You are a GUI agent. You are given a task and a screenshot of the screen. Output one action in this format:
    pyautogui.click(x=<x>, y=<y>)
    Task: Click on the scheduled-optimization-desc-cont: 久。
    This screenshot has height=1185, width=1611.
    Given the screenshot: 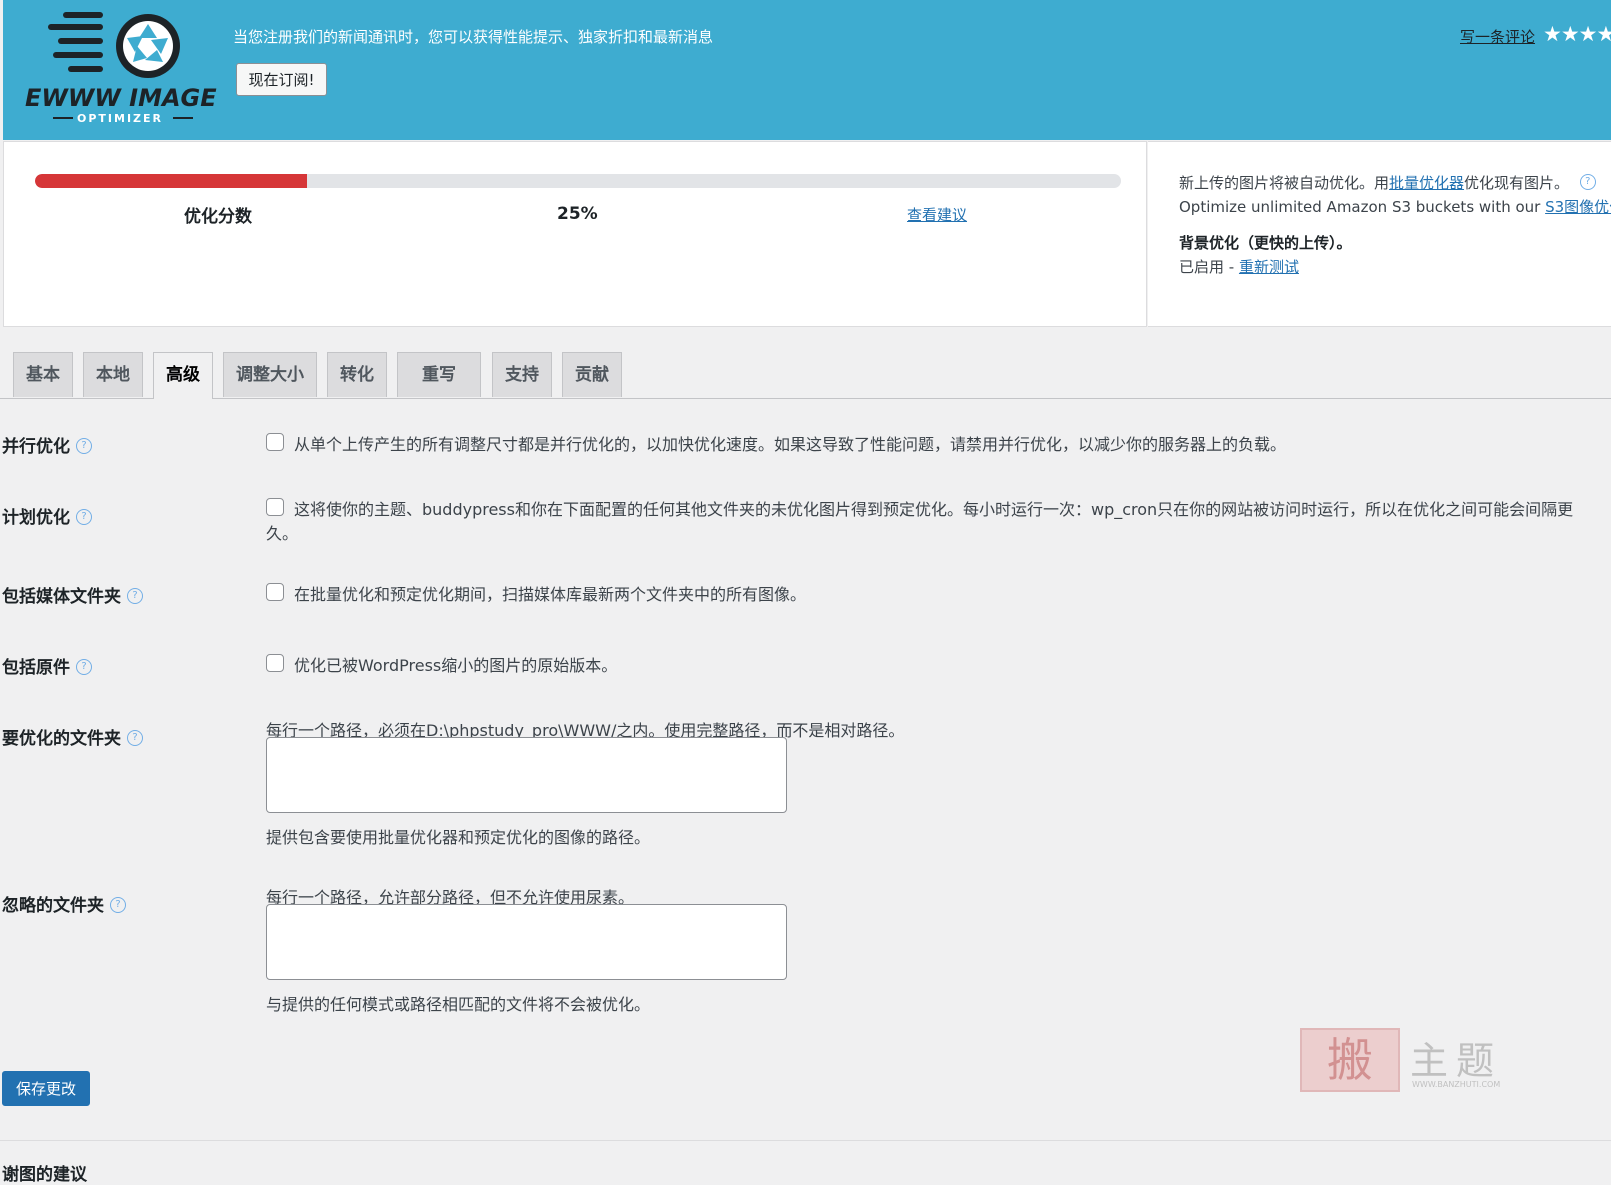 What is the action you would take?
    pyautogui.click(x=282, y=533)
    